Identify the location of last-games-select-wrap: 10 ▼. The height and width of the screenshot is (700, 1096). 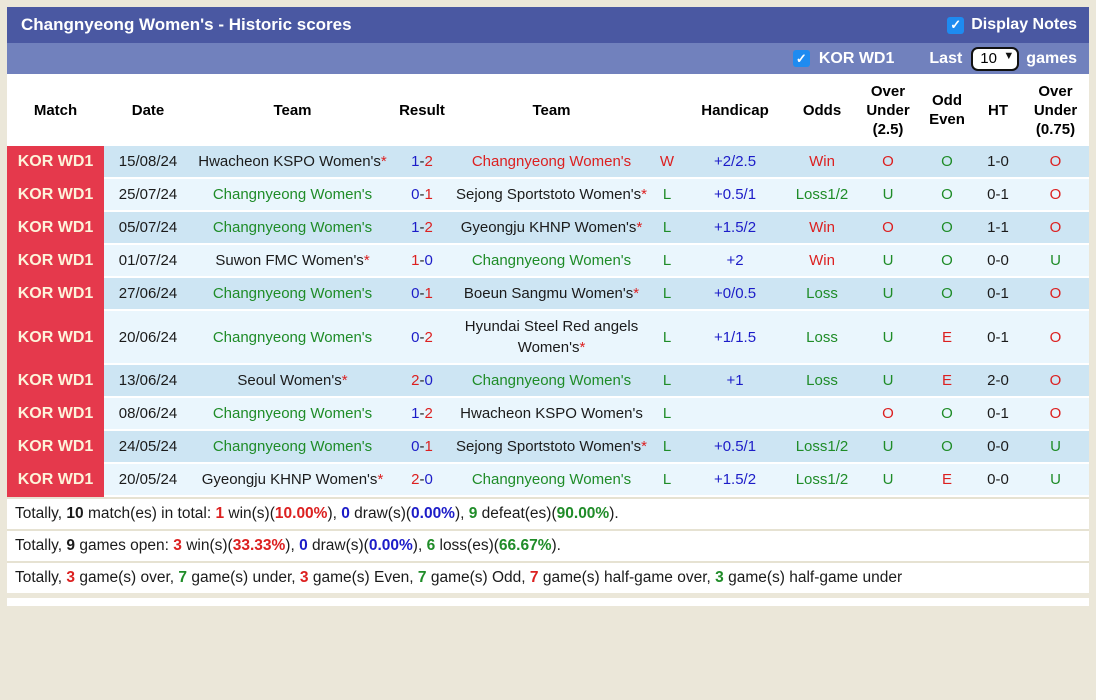
(995, 58).